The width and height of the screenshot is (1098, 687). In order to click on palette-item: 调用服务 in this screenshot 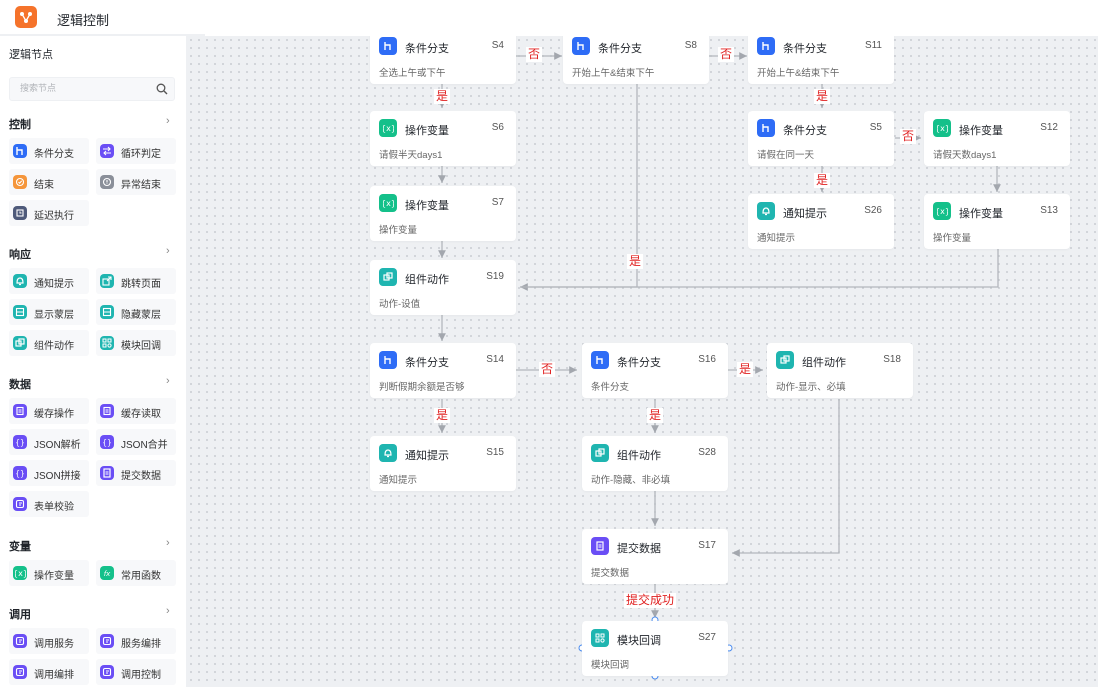, I will do `click(49, 641)`.